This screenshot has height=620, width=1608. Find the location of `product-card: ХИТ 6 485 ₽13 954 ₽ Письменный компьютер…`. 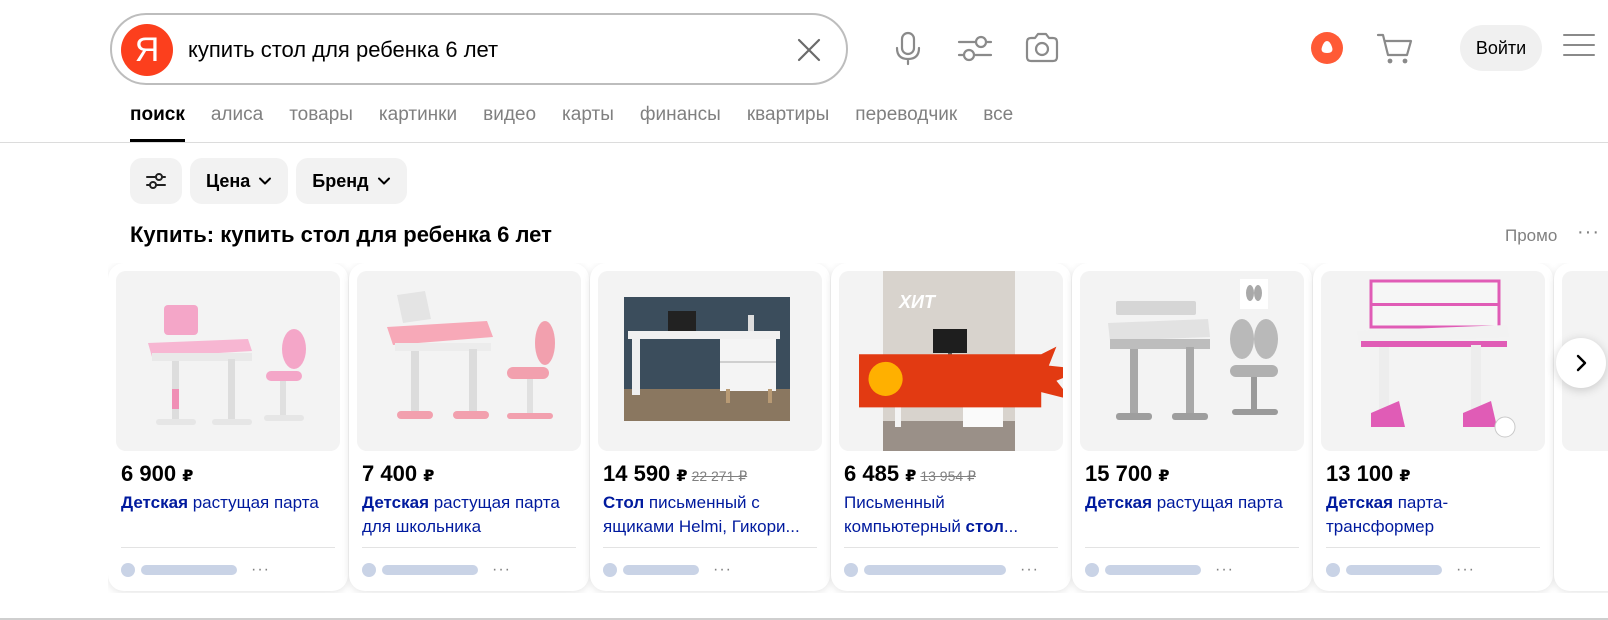

product-card: ХИТ 6 485 ₽13 954 ₽ Письменный компьютер… is located at coordinates (951, 427).